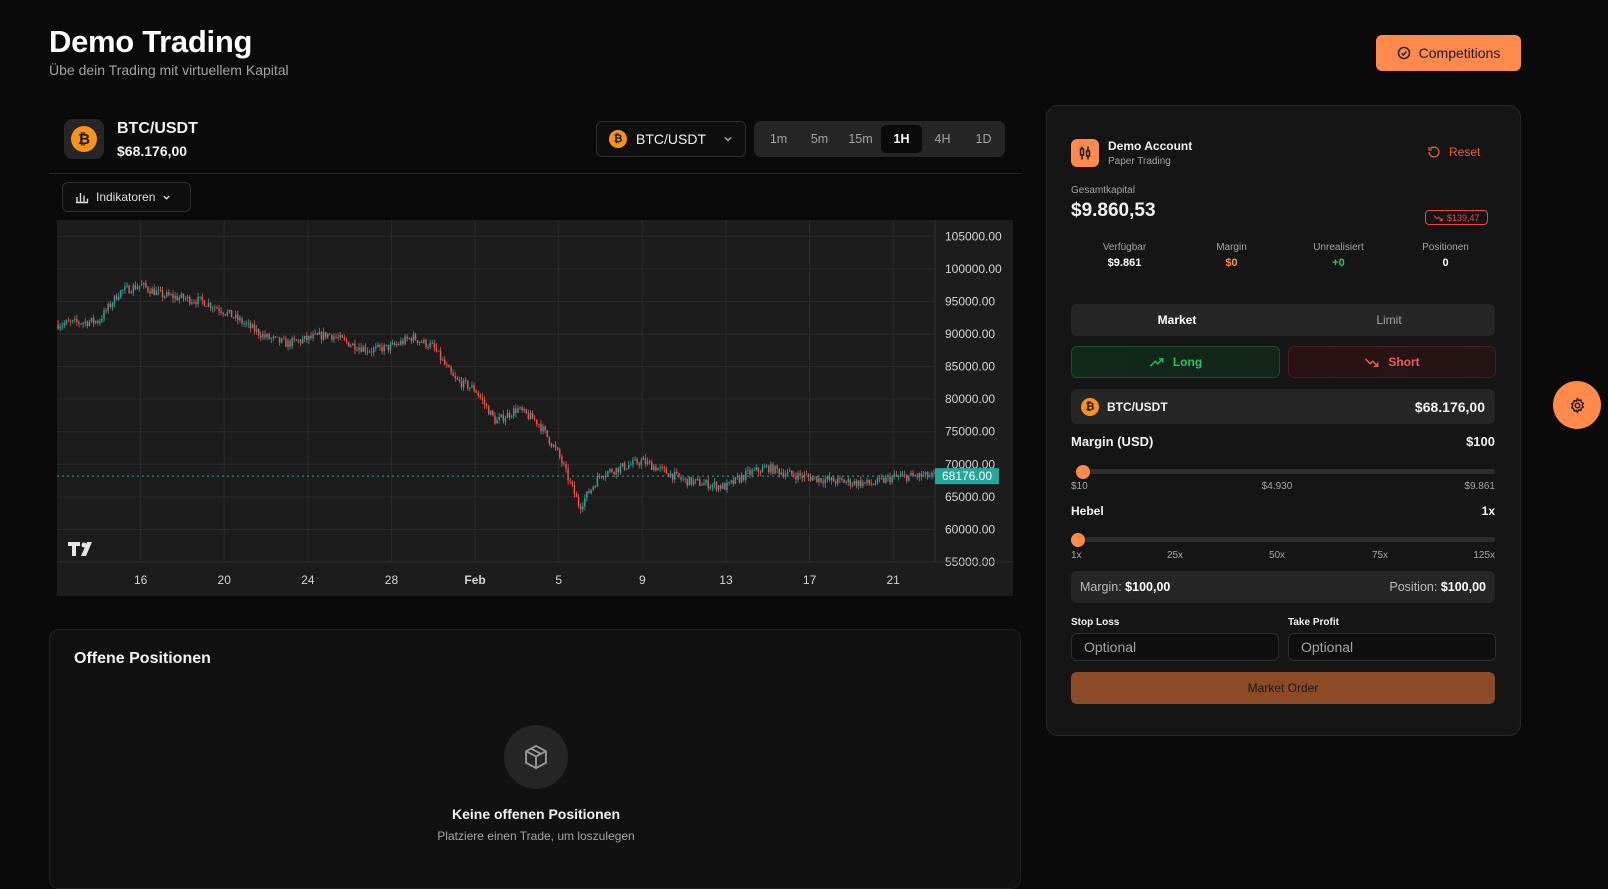  Describe the element at coordinates (901, 139) in the screenshot. I see `tab-timeframe-1h: 1H` at that location.